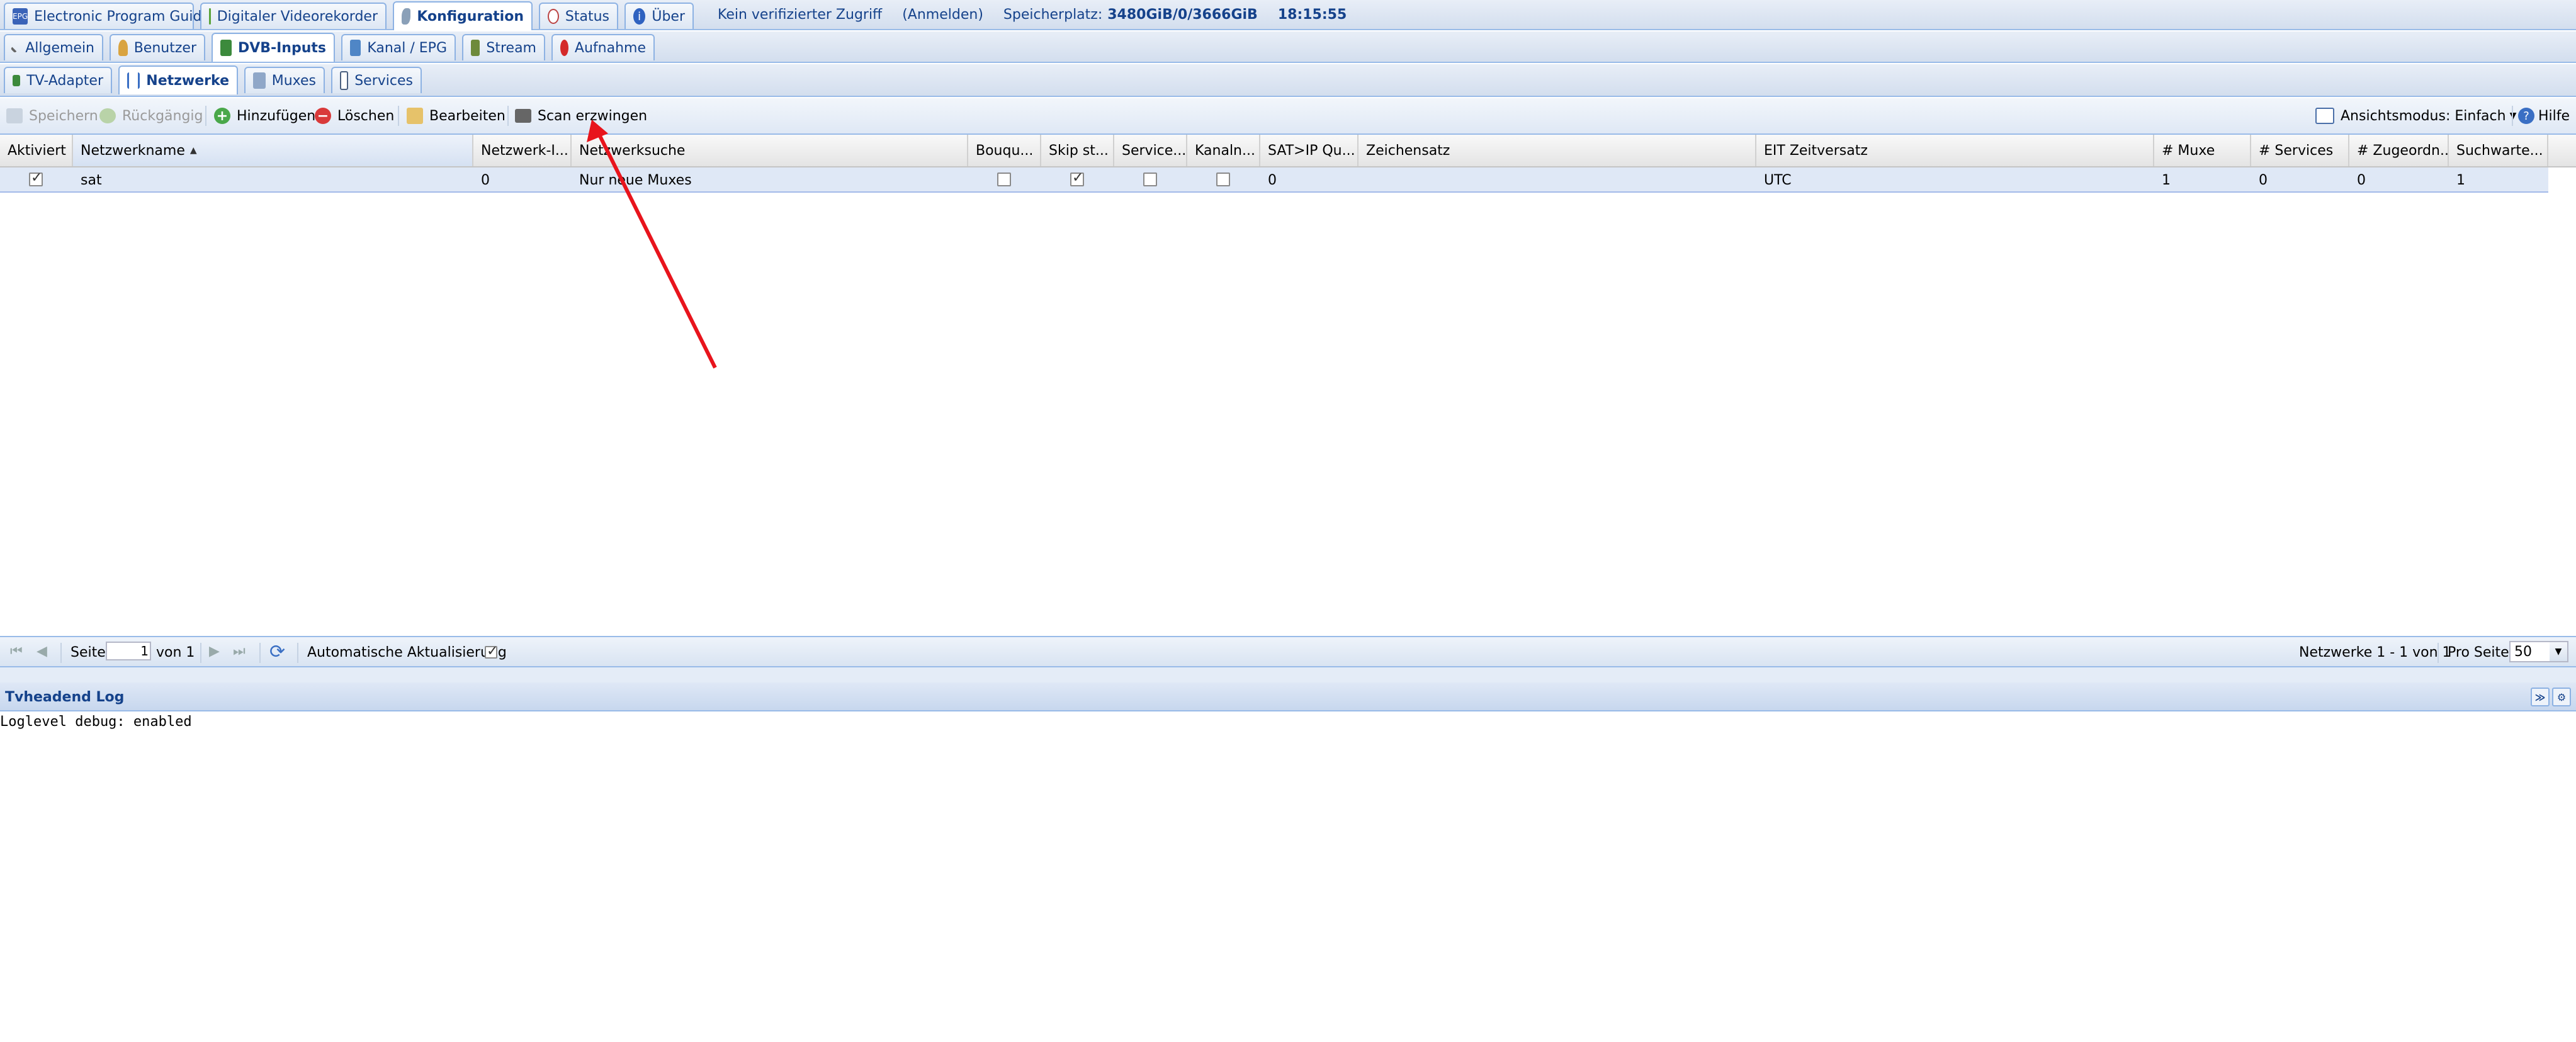 The width and height of the screenshot is (2576, 1042). I want to click on log-output: Loglevel debug: enabled, so click(1288, 721).